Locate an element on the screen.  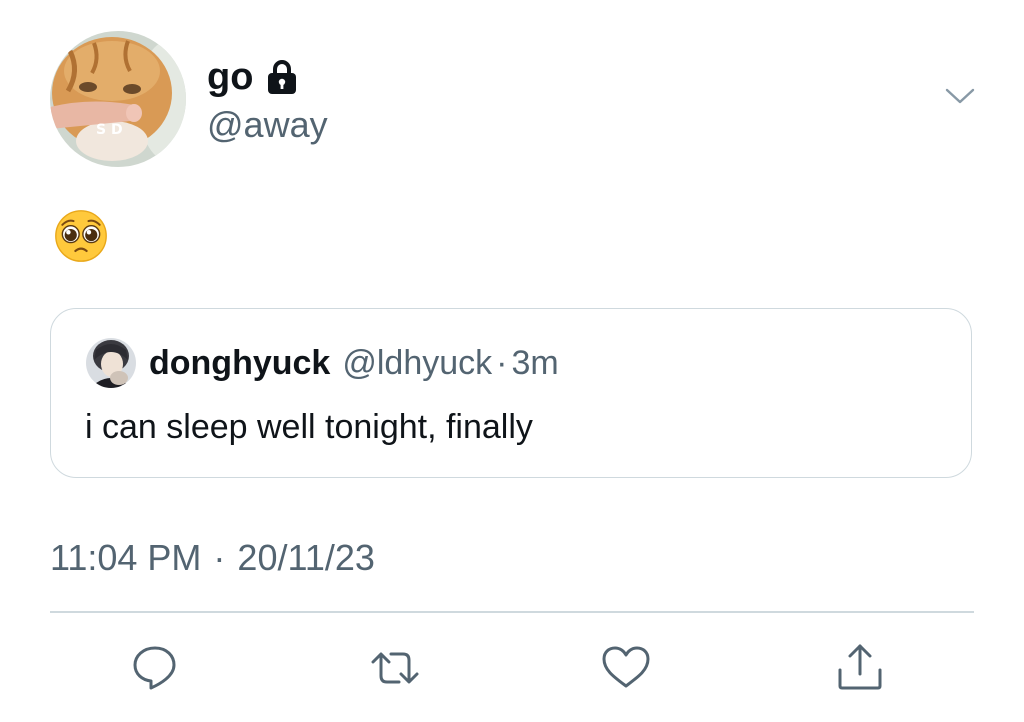
quoted-author-avatar is located at coordinates (111, 363).